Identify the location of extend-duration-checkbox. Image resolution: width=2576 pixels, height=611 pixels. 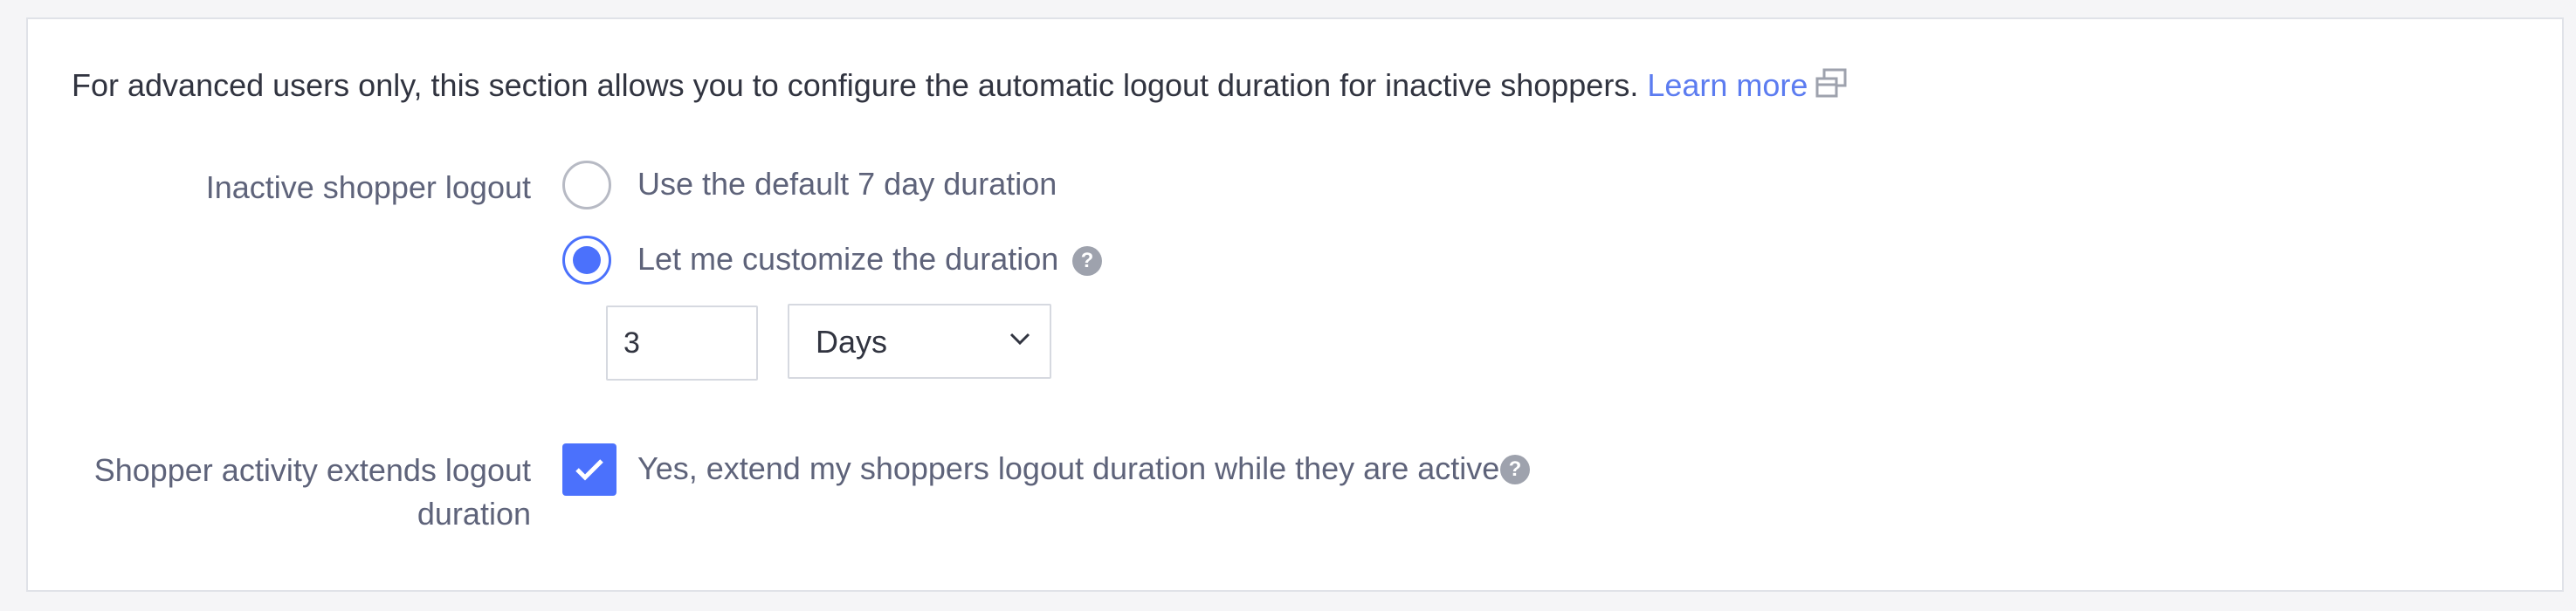
(589, 469).